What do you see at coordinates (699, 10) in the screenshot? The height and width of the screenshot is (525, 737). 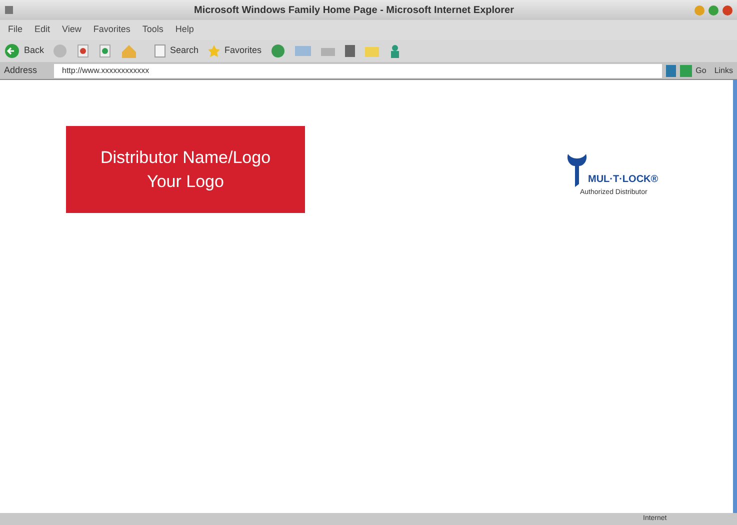 I see `minimize-button` at bounding box center [699, 10].